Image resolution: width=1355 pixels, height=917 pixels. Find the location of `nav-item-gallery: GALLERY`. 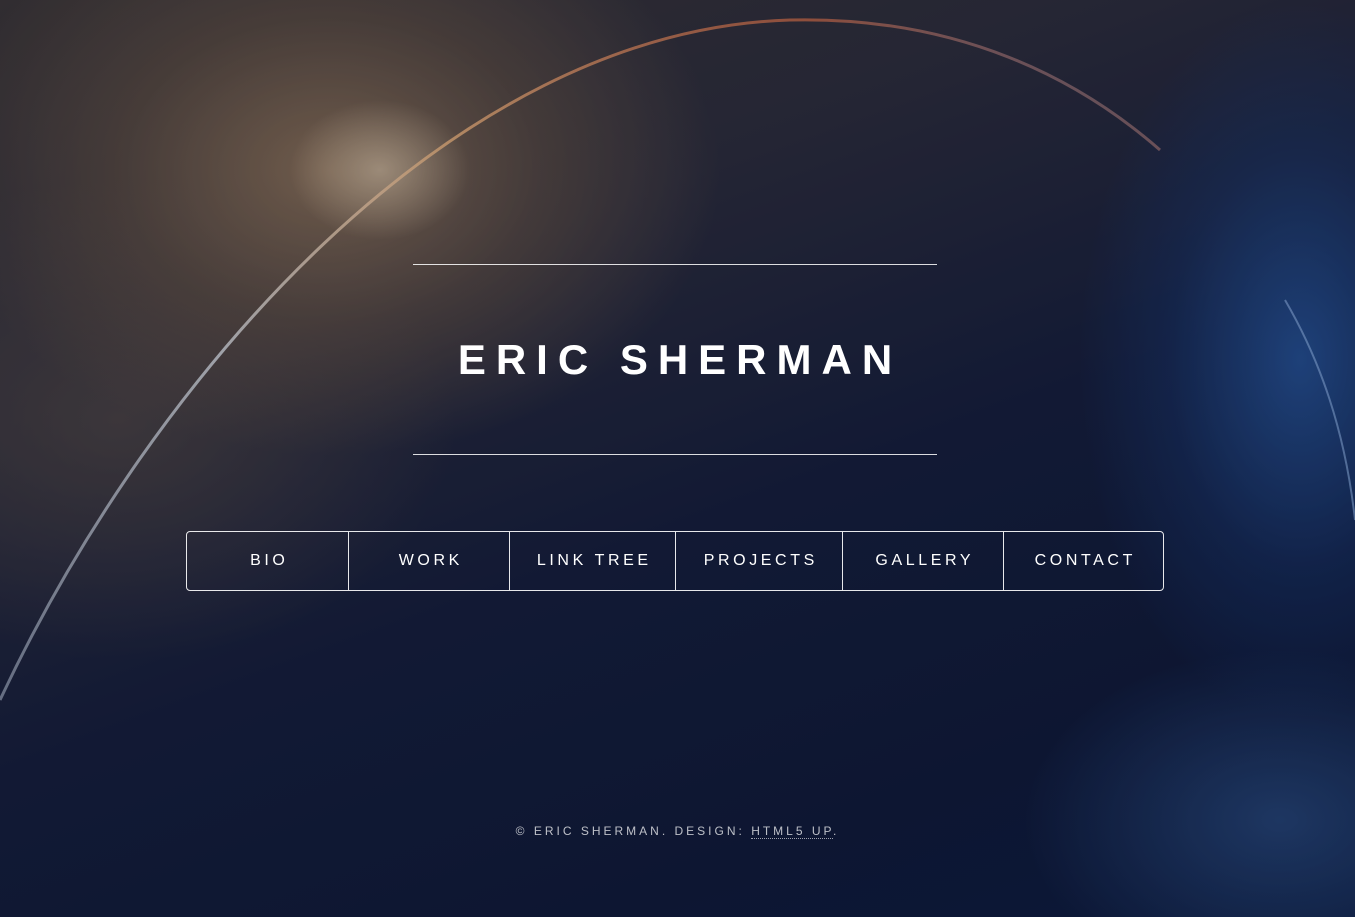

nav-item-gallery: GALLERY is located at coordinates (922, 561).